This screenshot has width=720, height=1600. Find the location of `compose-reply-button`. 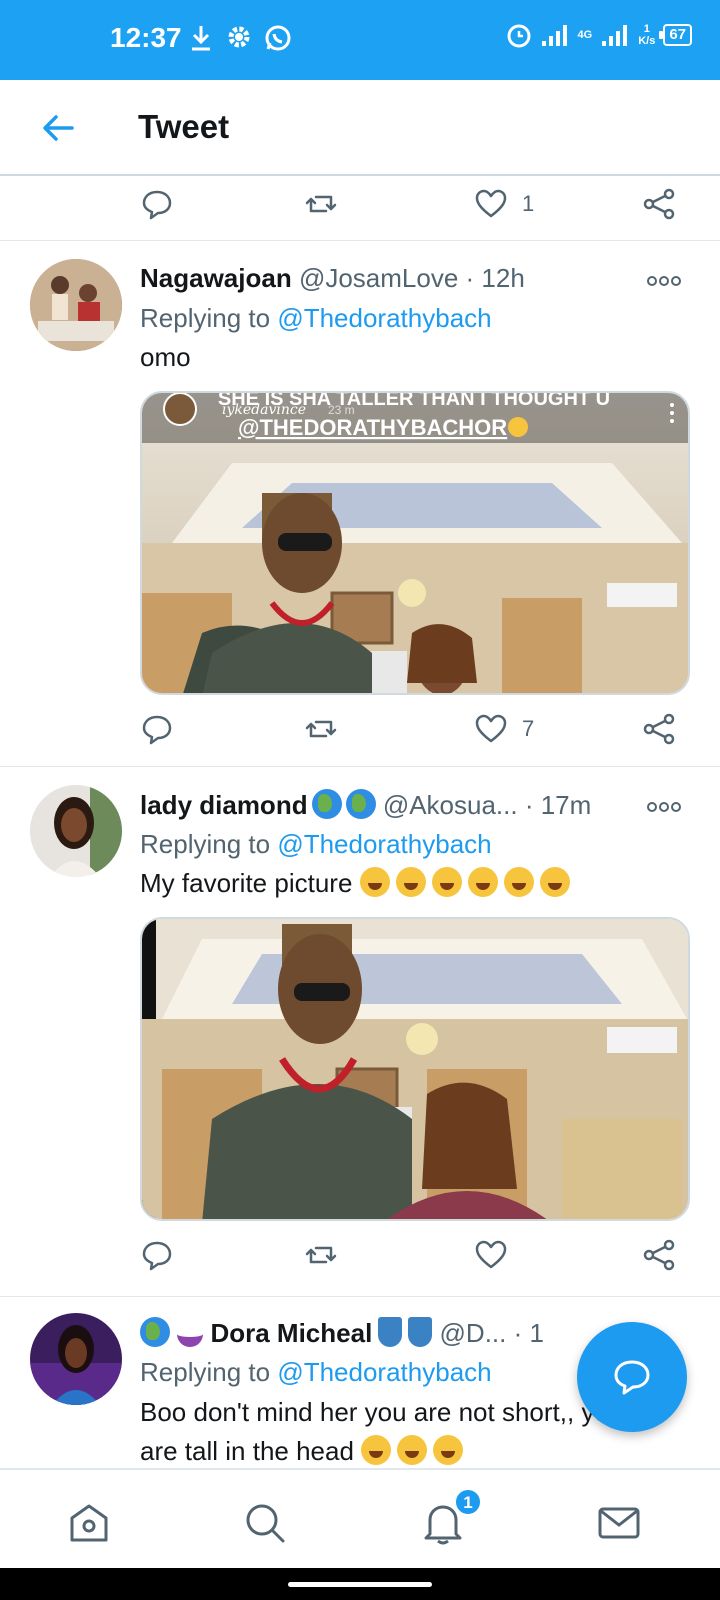

compose-reply-button is located at coordinates (632, 1377).